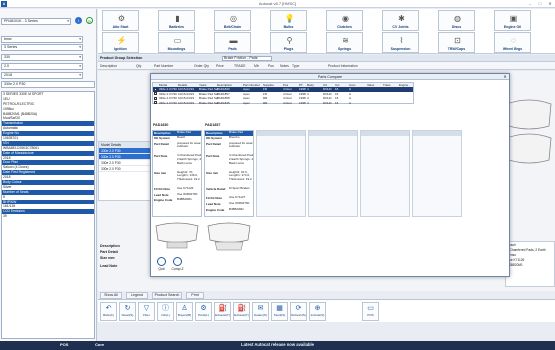 This screenshot has height=350, width=555. Describe the element at coordinates (530, 3) in the screenshot. I see `minimize-button: –` at that location.